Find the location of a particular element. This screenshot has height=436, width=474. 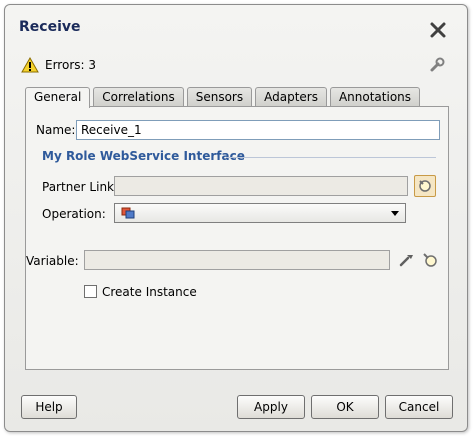

ok-button: OK is located at coordinates (345, 407).